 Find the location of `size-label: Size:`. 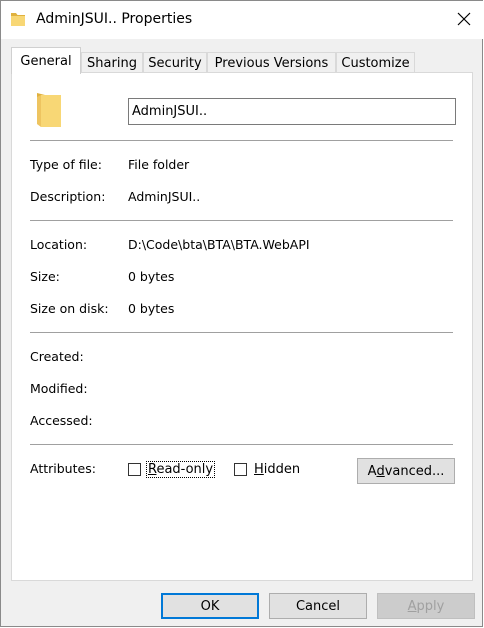

size-label: Size: is located at coordinates (45, 276).